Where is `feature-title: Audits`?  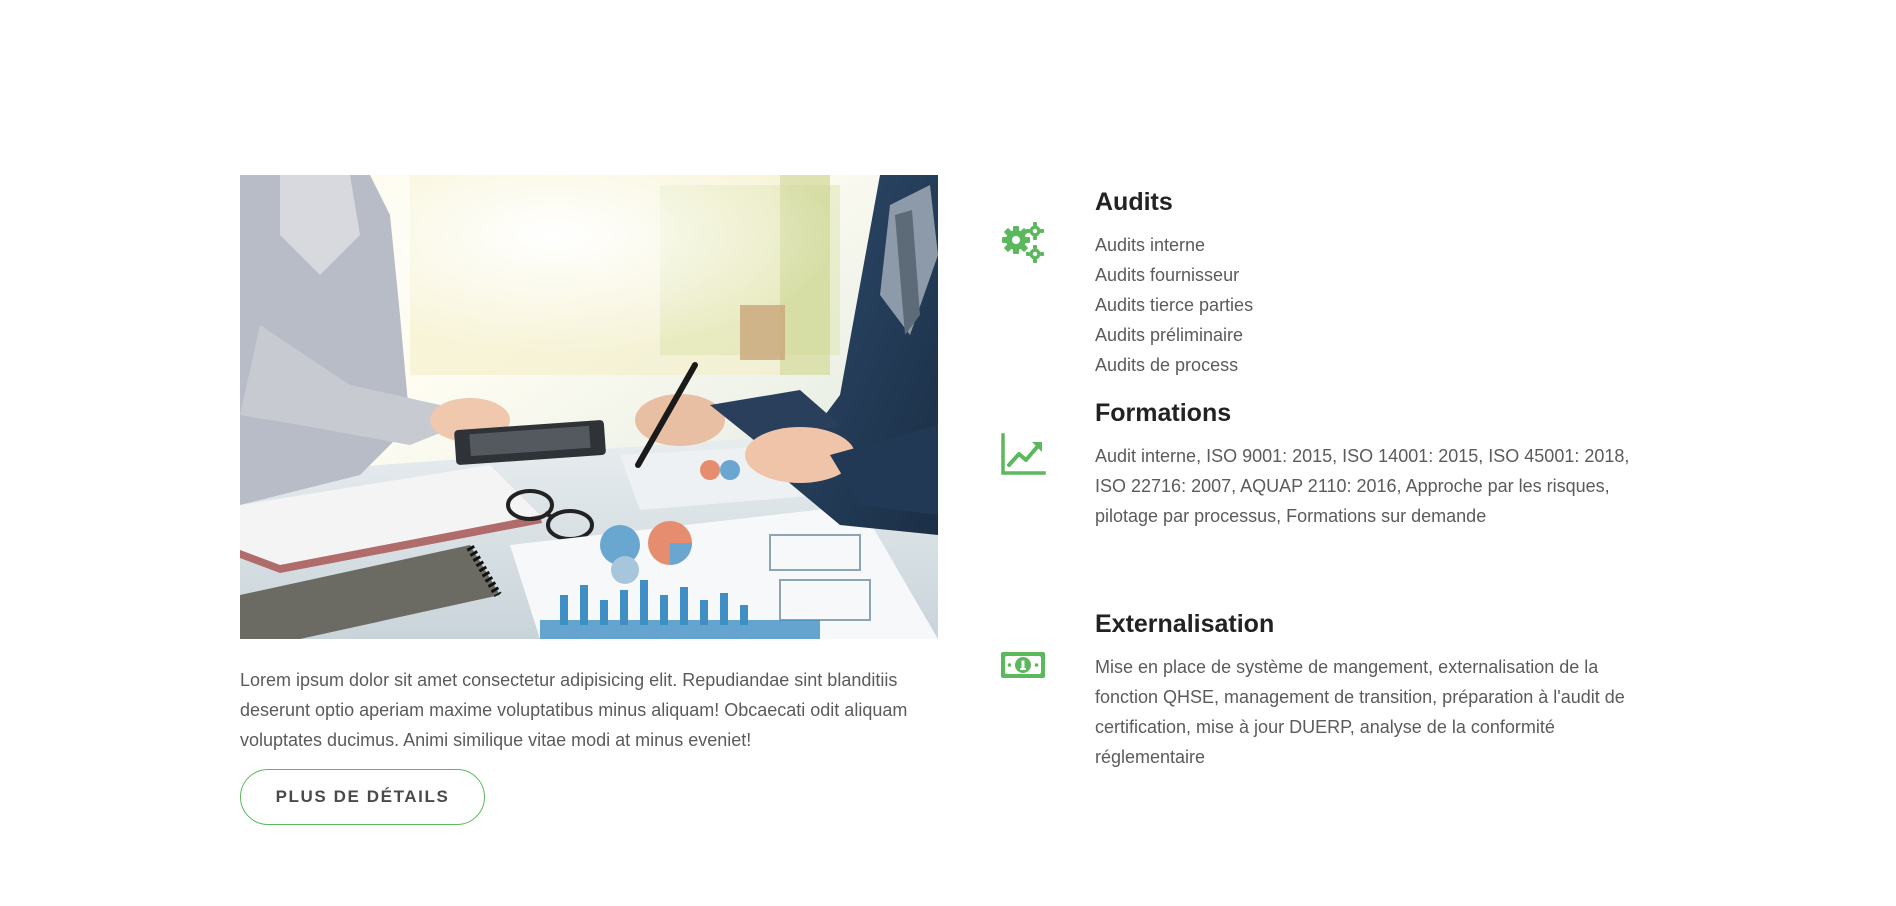
feature-title: Audits is located at coordinates (1134, 202).